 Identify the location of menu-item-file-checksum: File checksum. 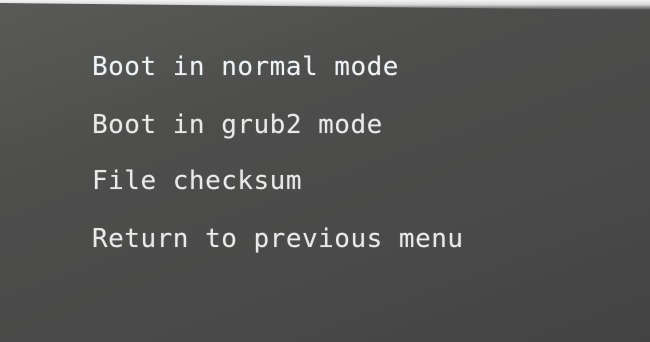
(197, 181).